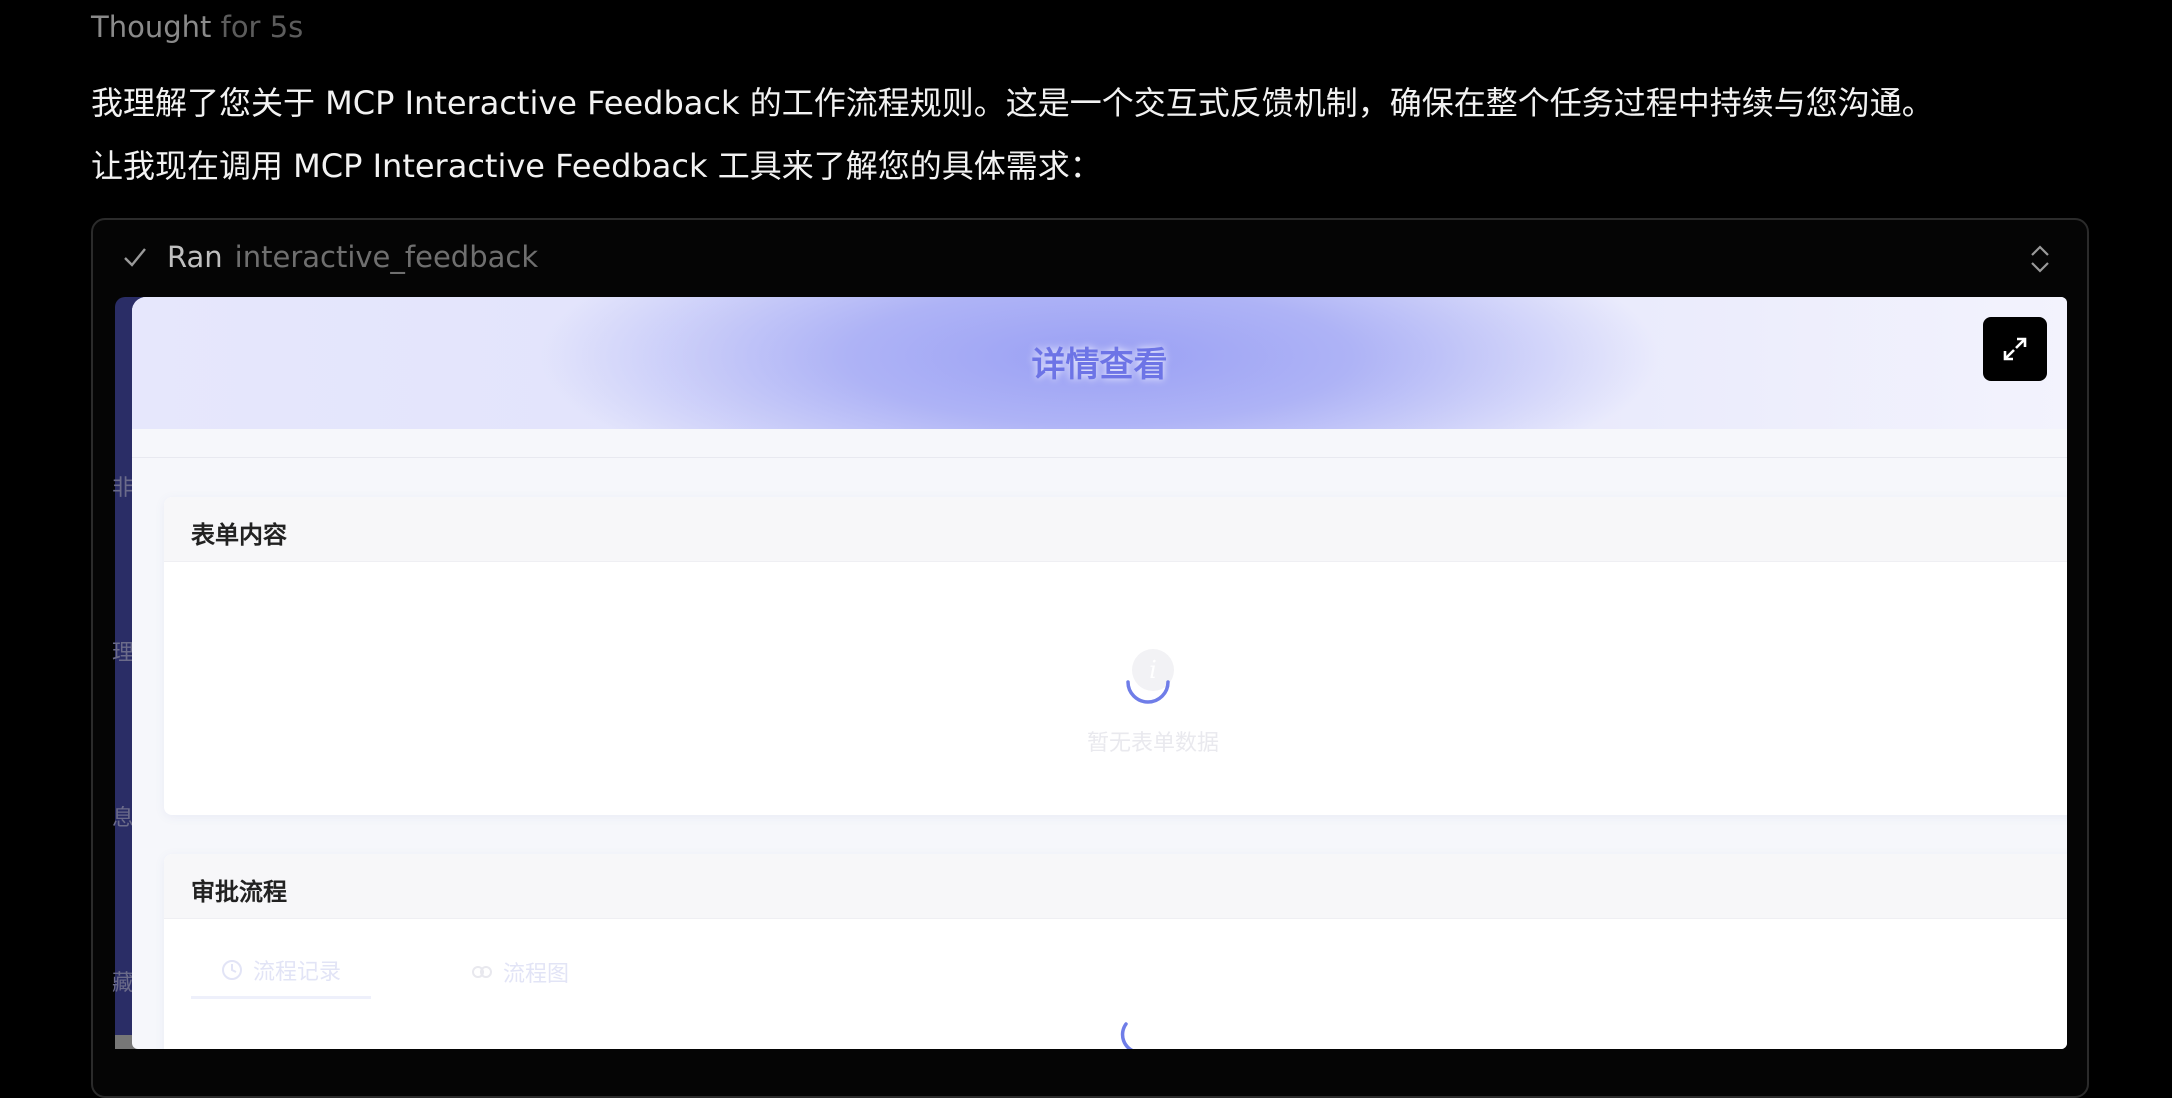 Image resolution: width=2172 pixels, height=1098 pixels. I want to click on expand-arrows-icon, so click(2015, 349).